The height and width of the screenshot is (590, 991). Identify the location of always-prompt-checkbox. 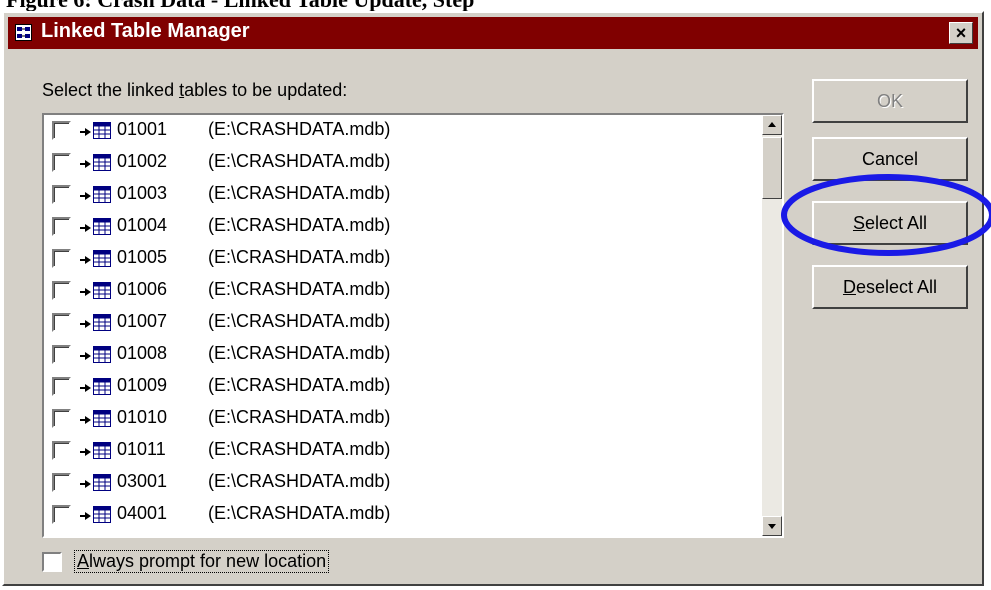
(52, 562).